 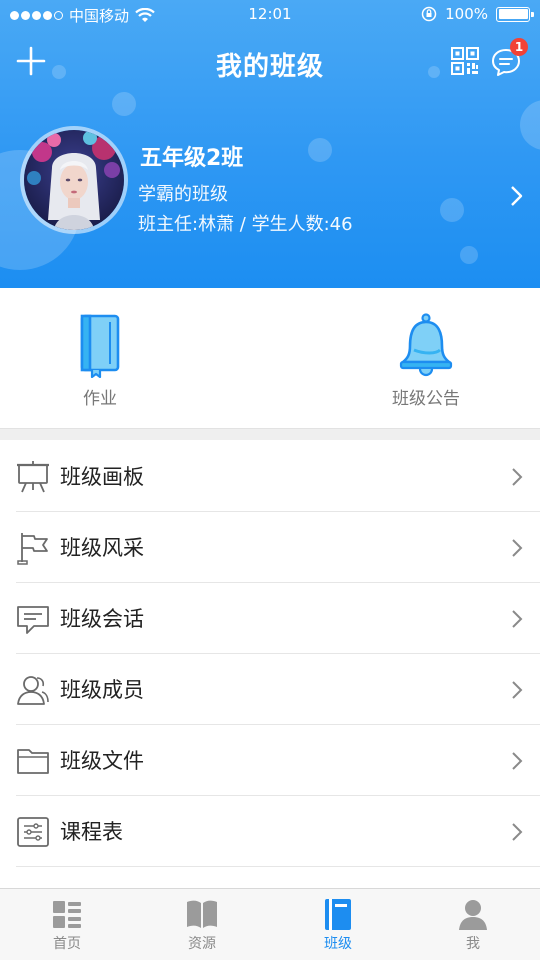 I want to click on folder-icon, so click(x=33, y=761).